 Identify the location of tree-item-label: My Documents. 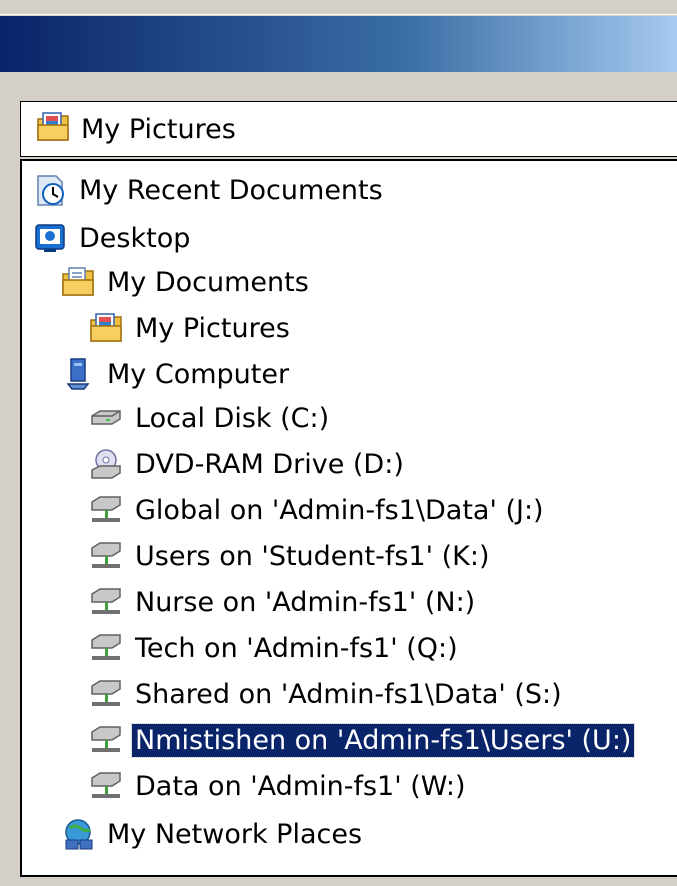
(208, 282).